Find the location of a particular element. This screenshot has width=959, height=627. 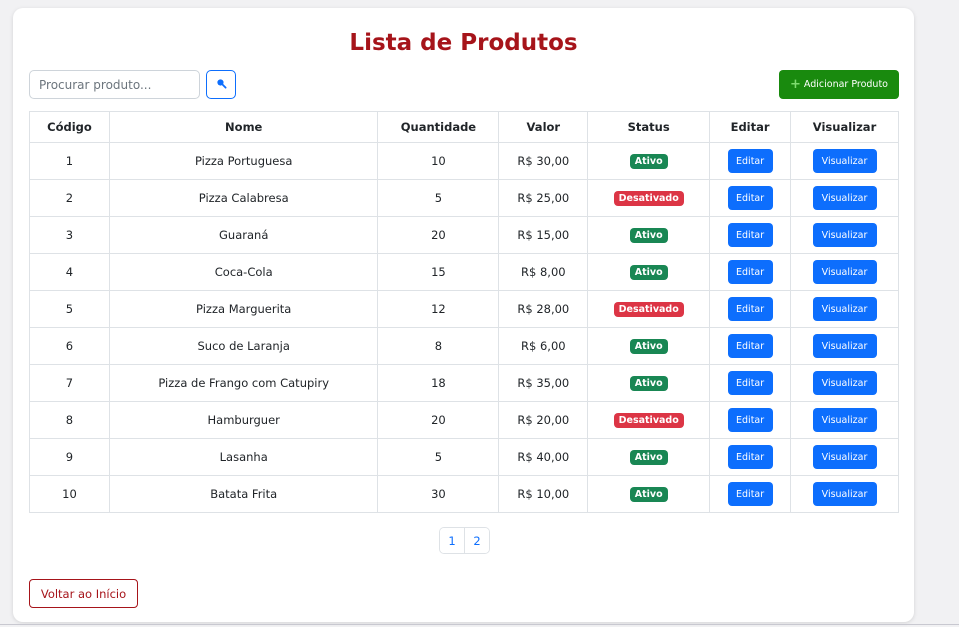

product-value-cell: R$ 6,00 is located at coordinates (543, 346).